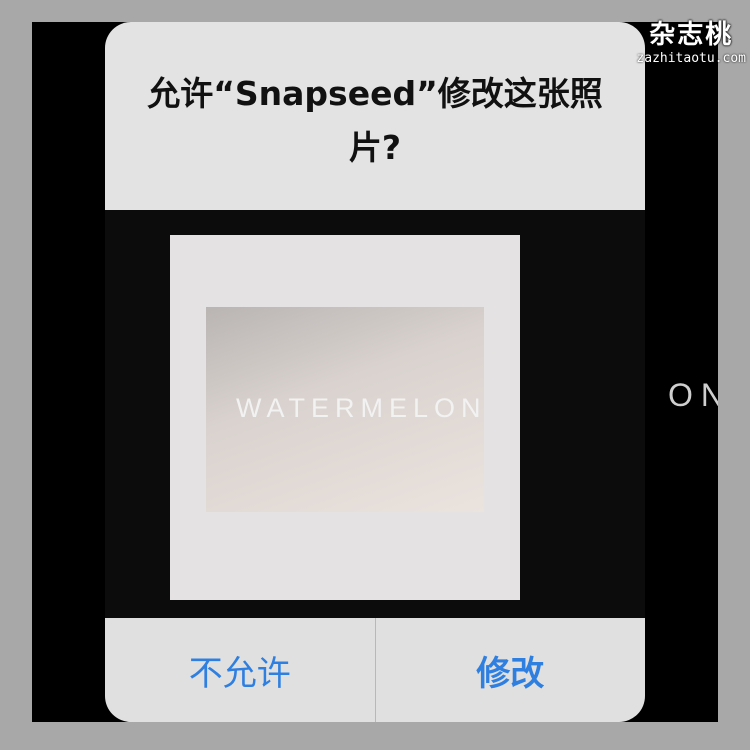 The image size is (750, 750). What do you see at coordinates (693, 395) in the screenshot?
I see `background-text: ON` at bounding box center [693, 395].